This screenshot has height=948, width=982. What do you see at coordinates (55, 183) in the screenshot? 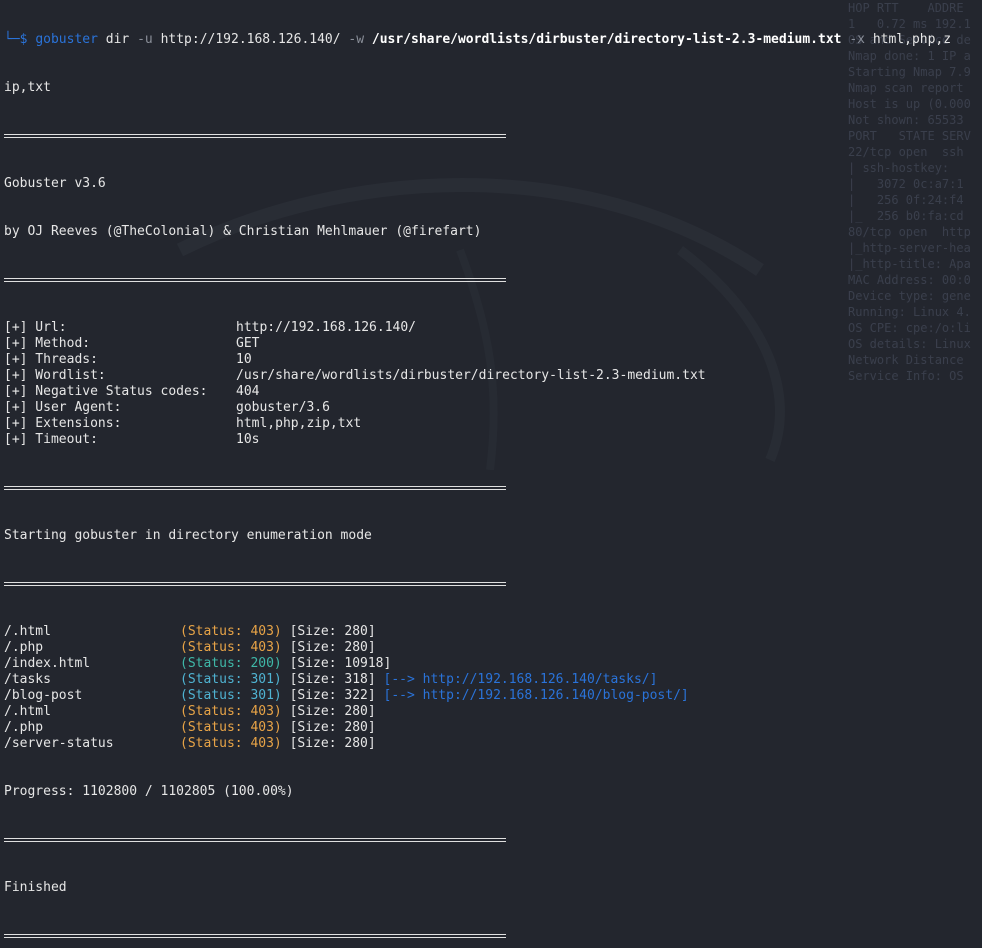
I see `banner-title: Gobuster v3.6` at bounding box center [55, 183].